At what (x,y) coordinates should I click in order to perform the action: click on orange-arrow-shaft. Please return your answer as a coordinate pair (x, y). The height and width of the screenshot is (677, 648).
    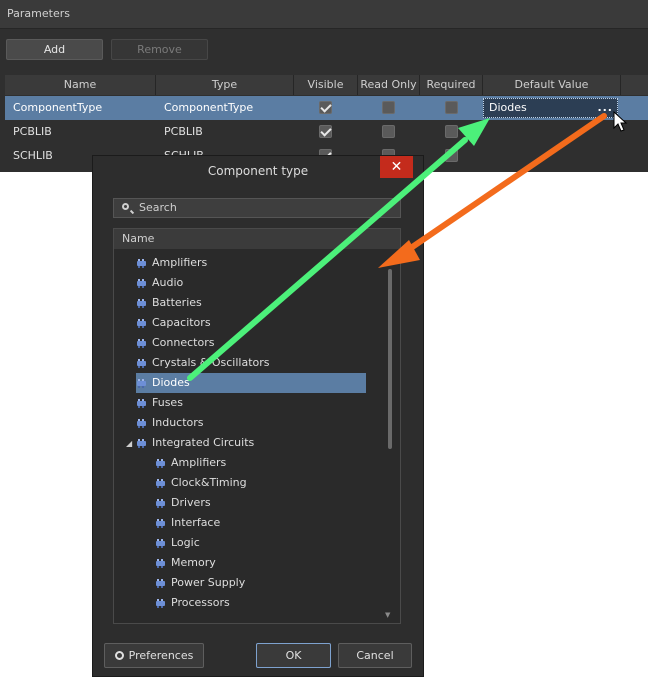
    Looking at the image, I should click on (504, 184).